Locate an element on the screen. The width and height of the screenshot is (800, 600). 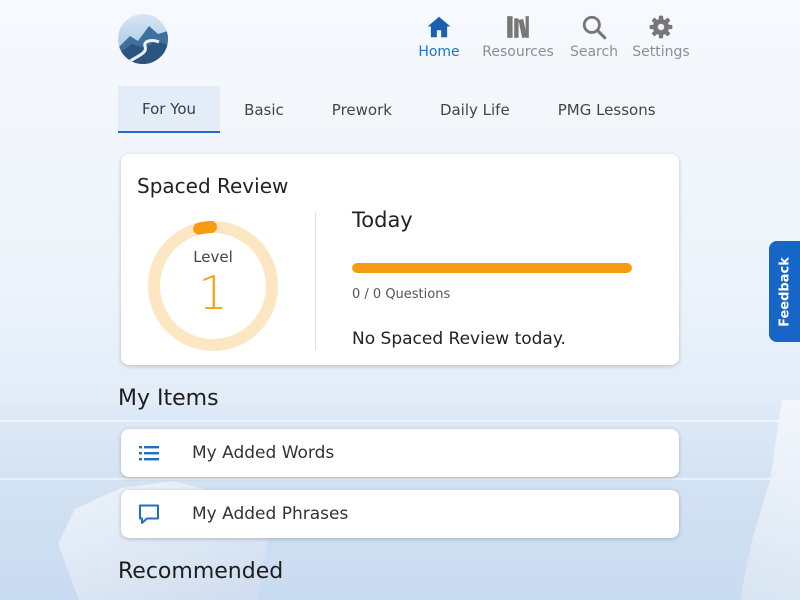
nav-search-label: Search is located at coordinates (594, 52).